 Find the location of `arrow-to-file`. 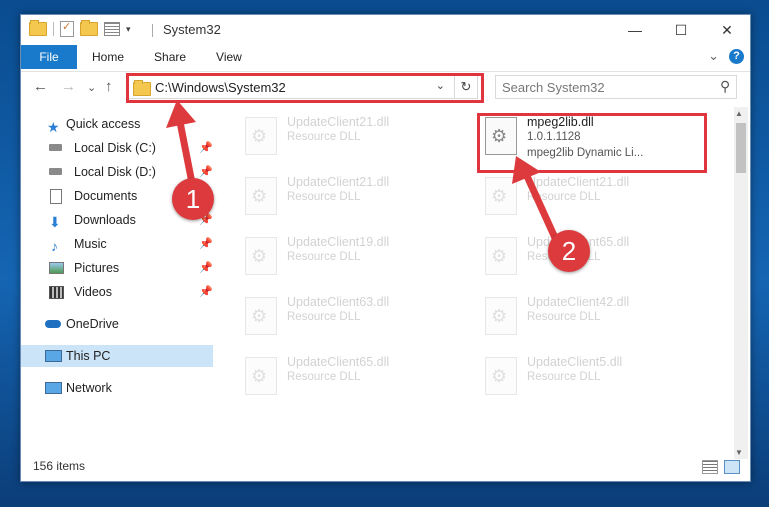

arrow-to-file is located at coordinates (536, 200).